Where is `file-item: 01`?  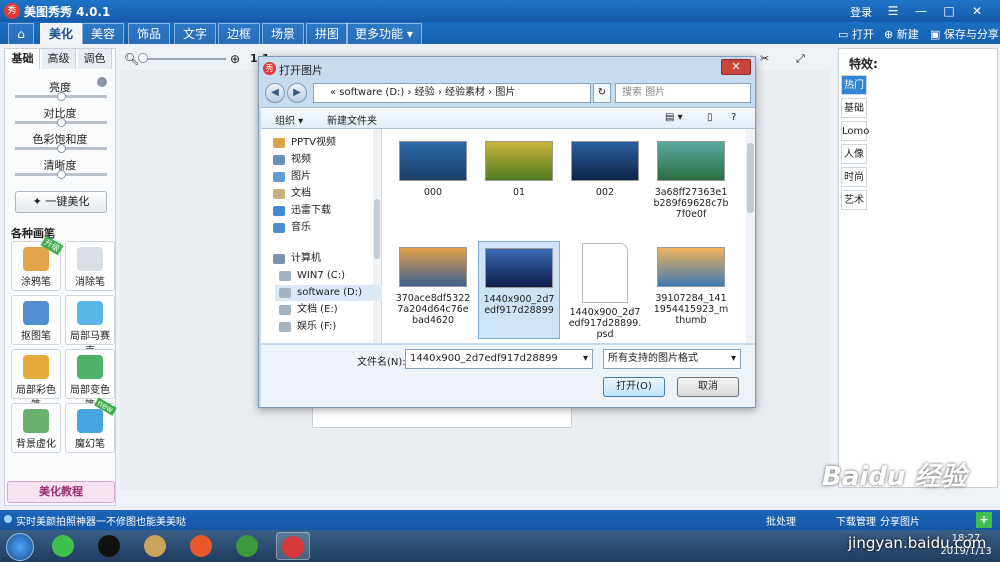 file-item: 01 is located at coordinates (519, 184).